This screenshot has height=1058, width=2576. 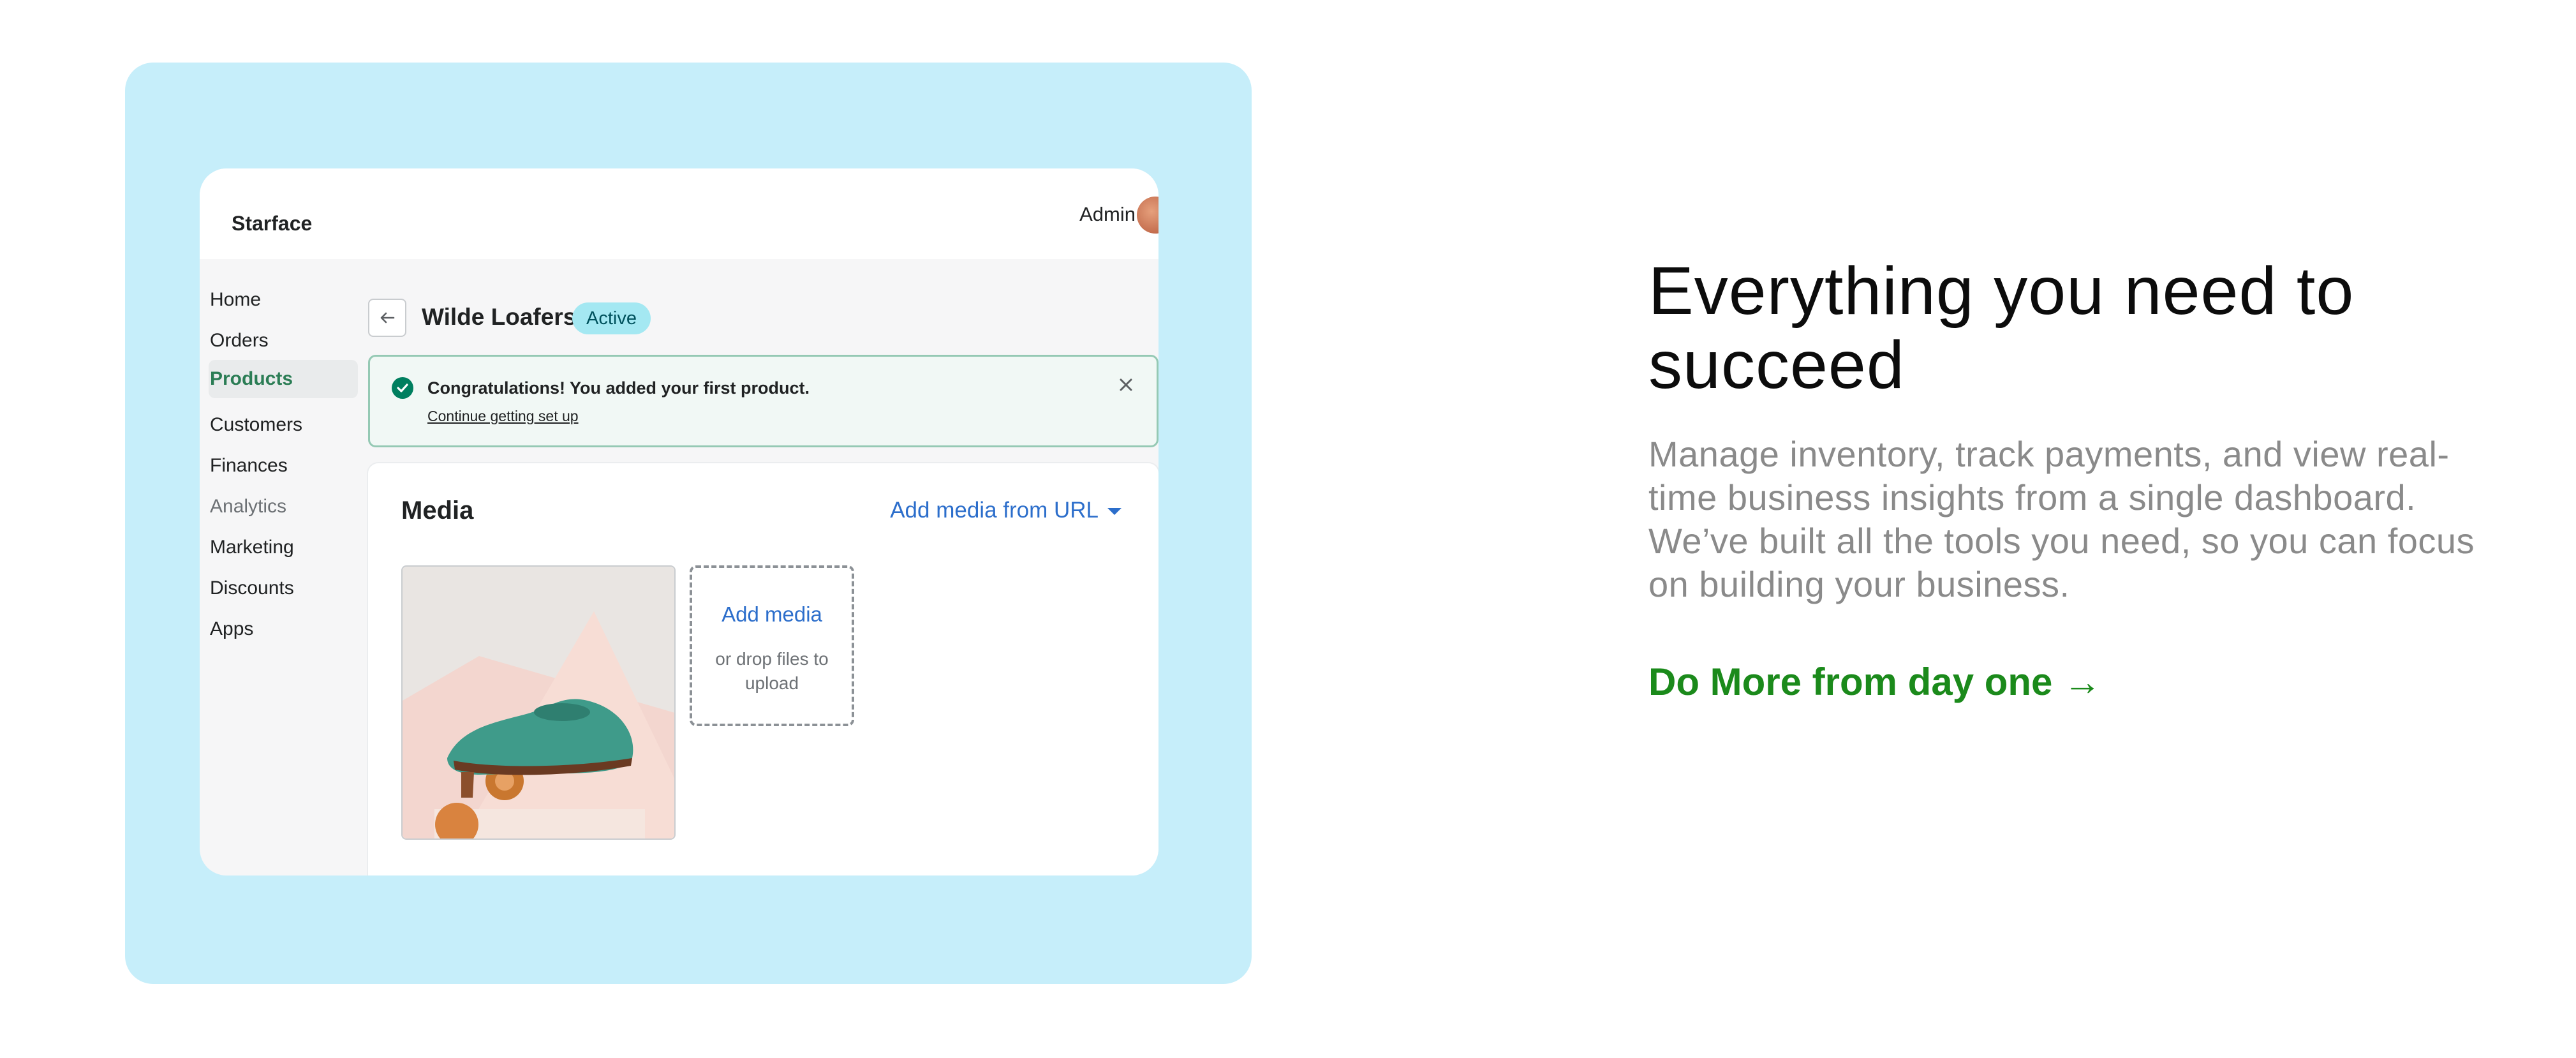 I want to click on cta-link: Do More from day one →, so click(x=1874, y=682).